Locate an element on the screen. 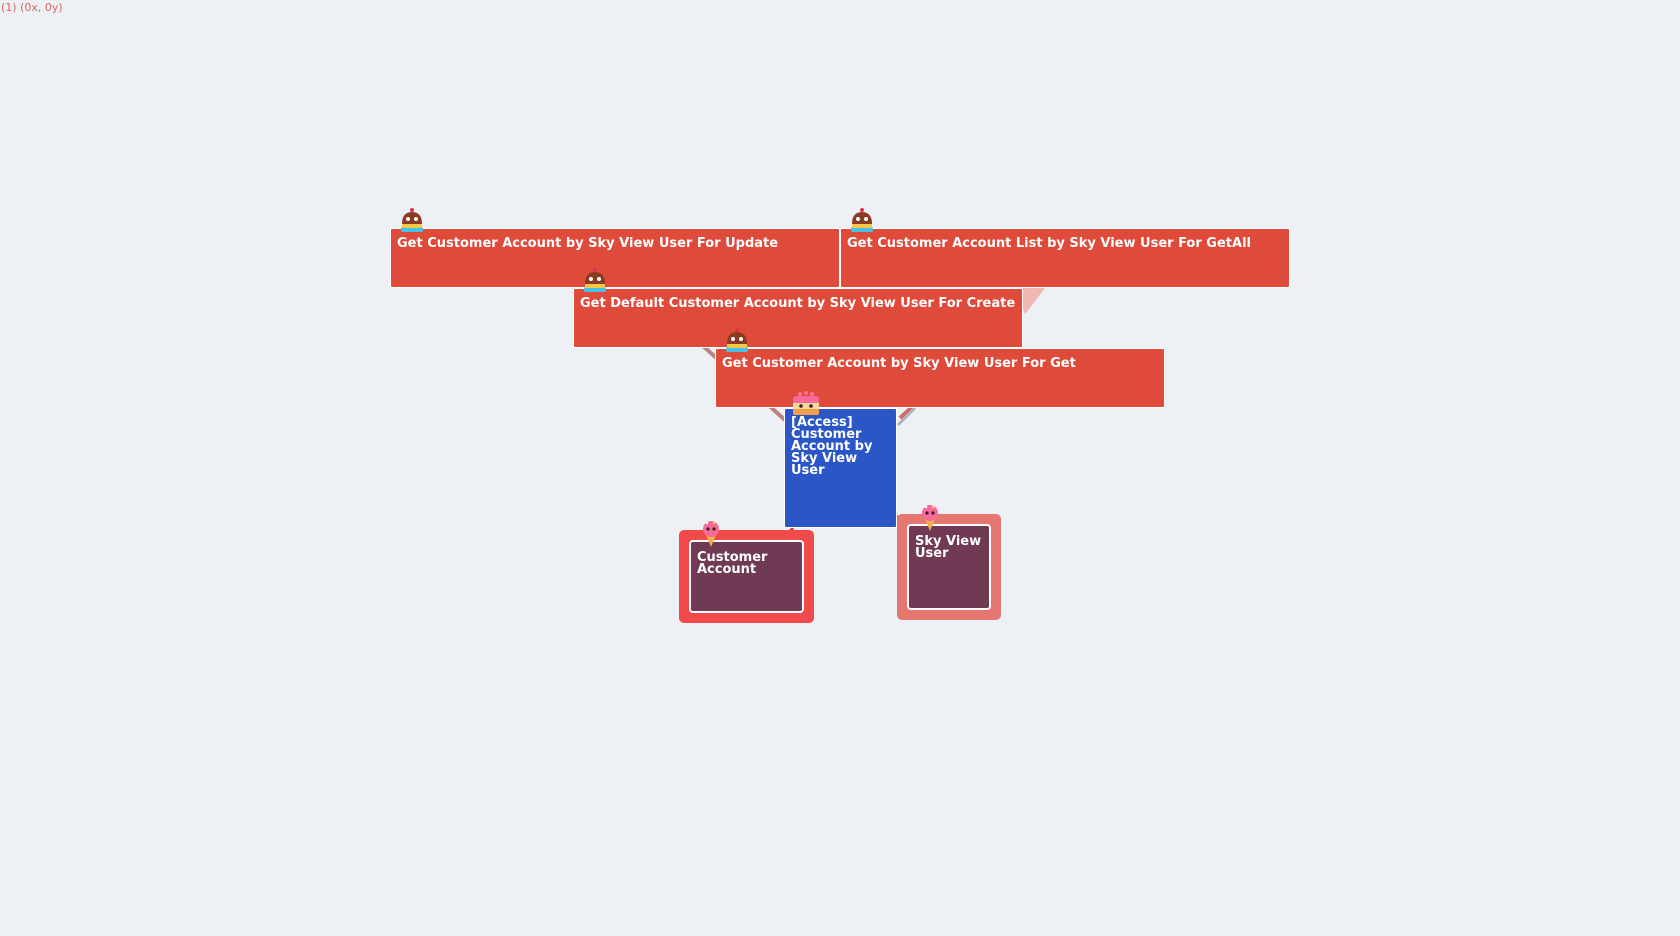 This screenshot has height=936, width=1680. entity-node-sky-view-user: Sky View User is located at coordinates (949, 567).